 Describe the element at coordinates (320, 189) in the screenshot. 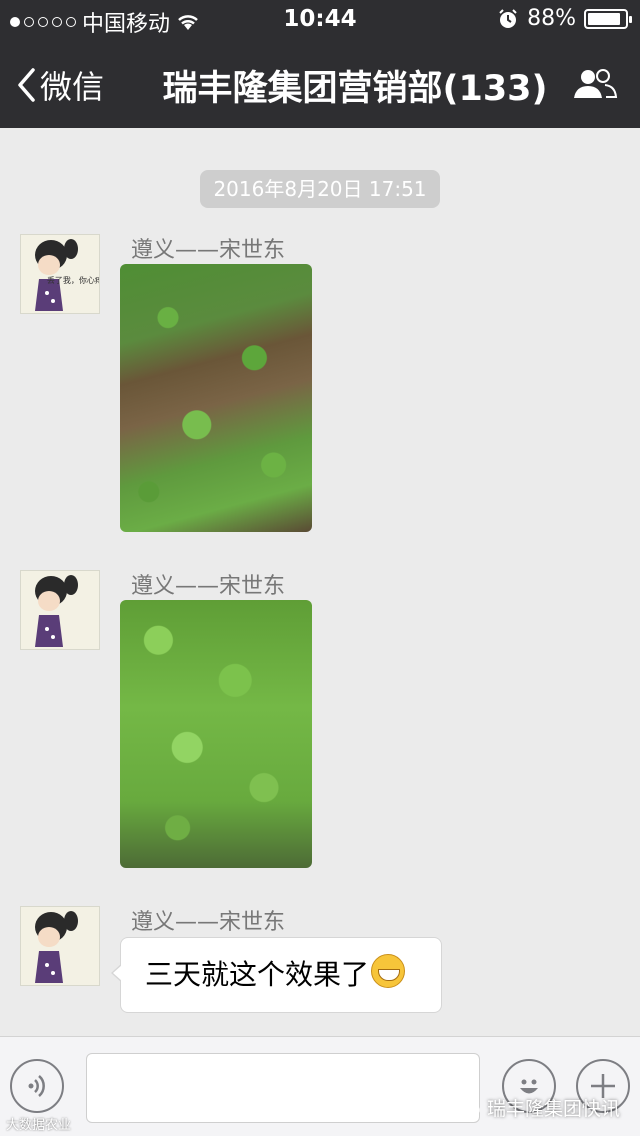

I see `chat-timestamp: 2016年8月20日 17:51` at that location.